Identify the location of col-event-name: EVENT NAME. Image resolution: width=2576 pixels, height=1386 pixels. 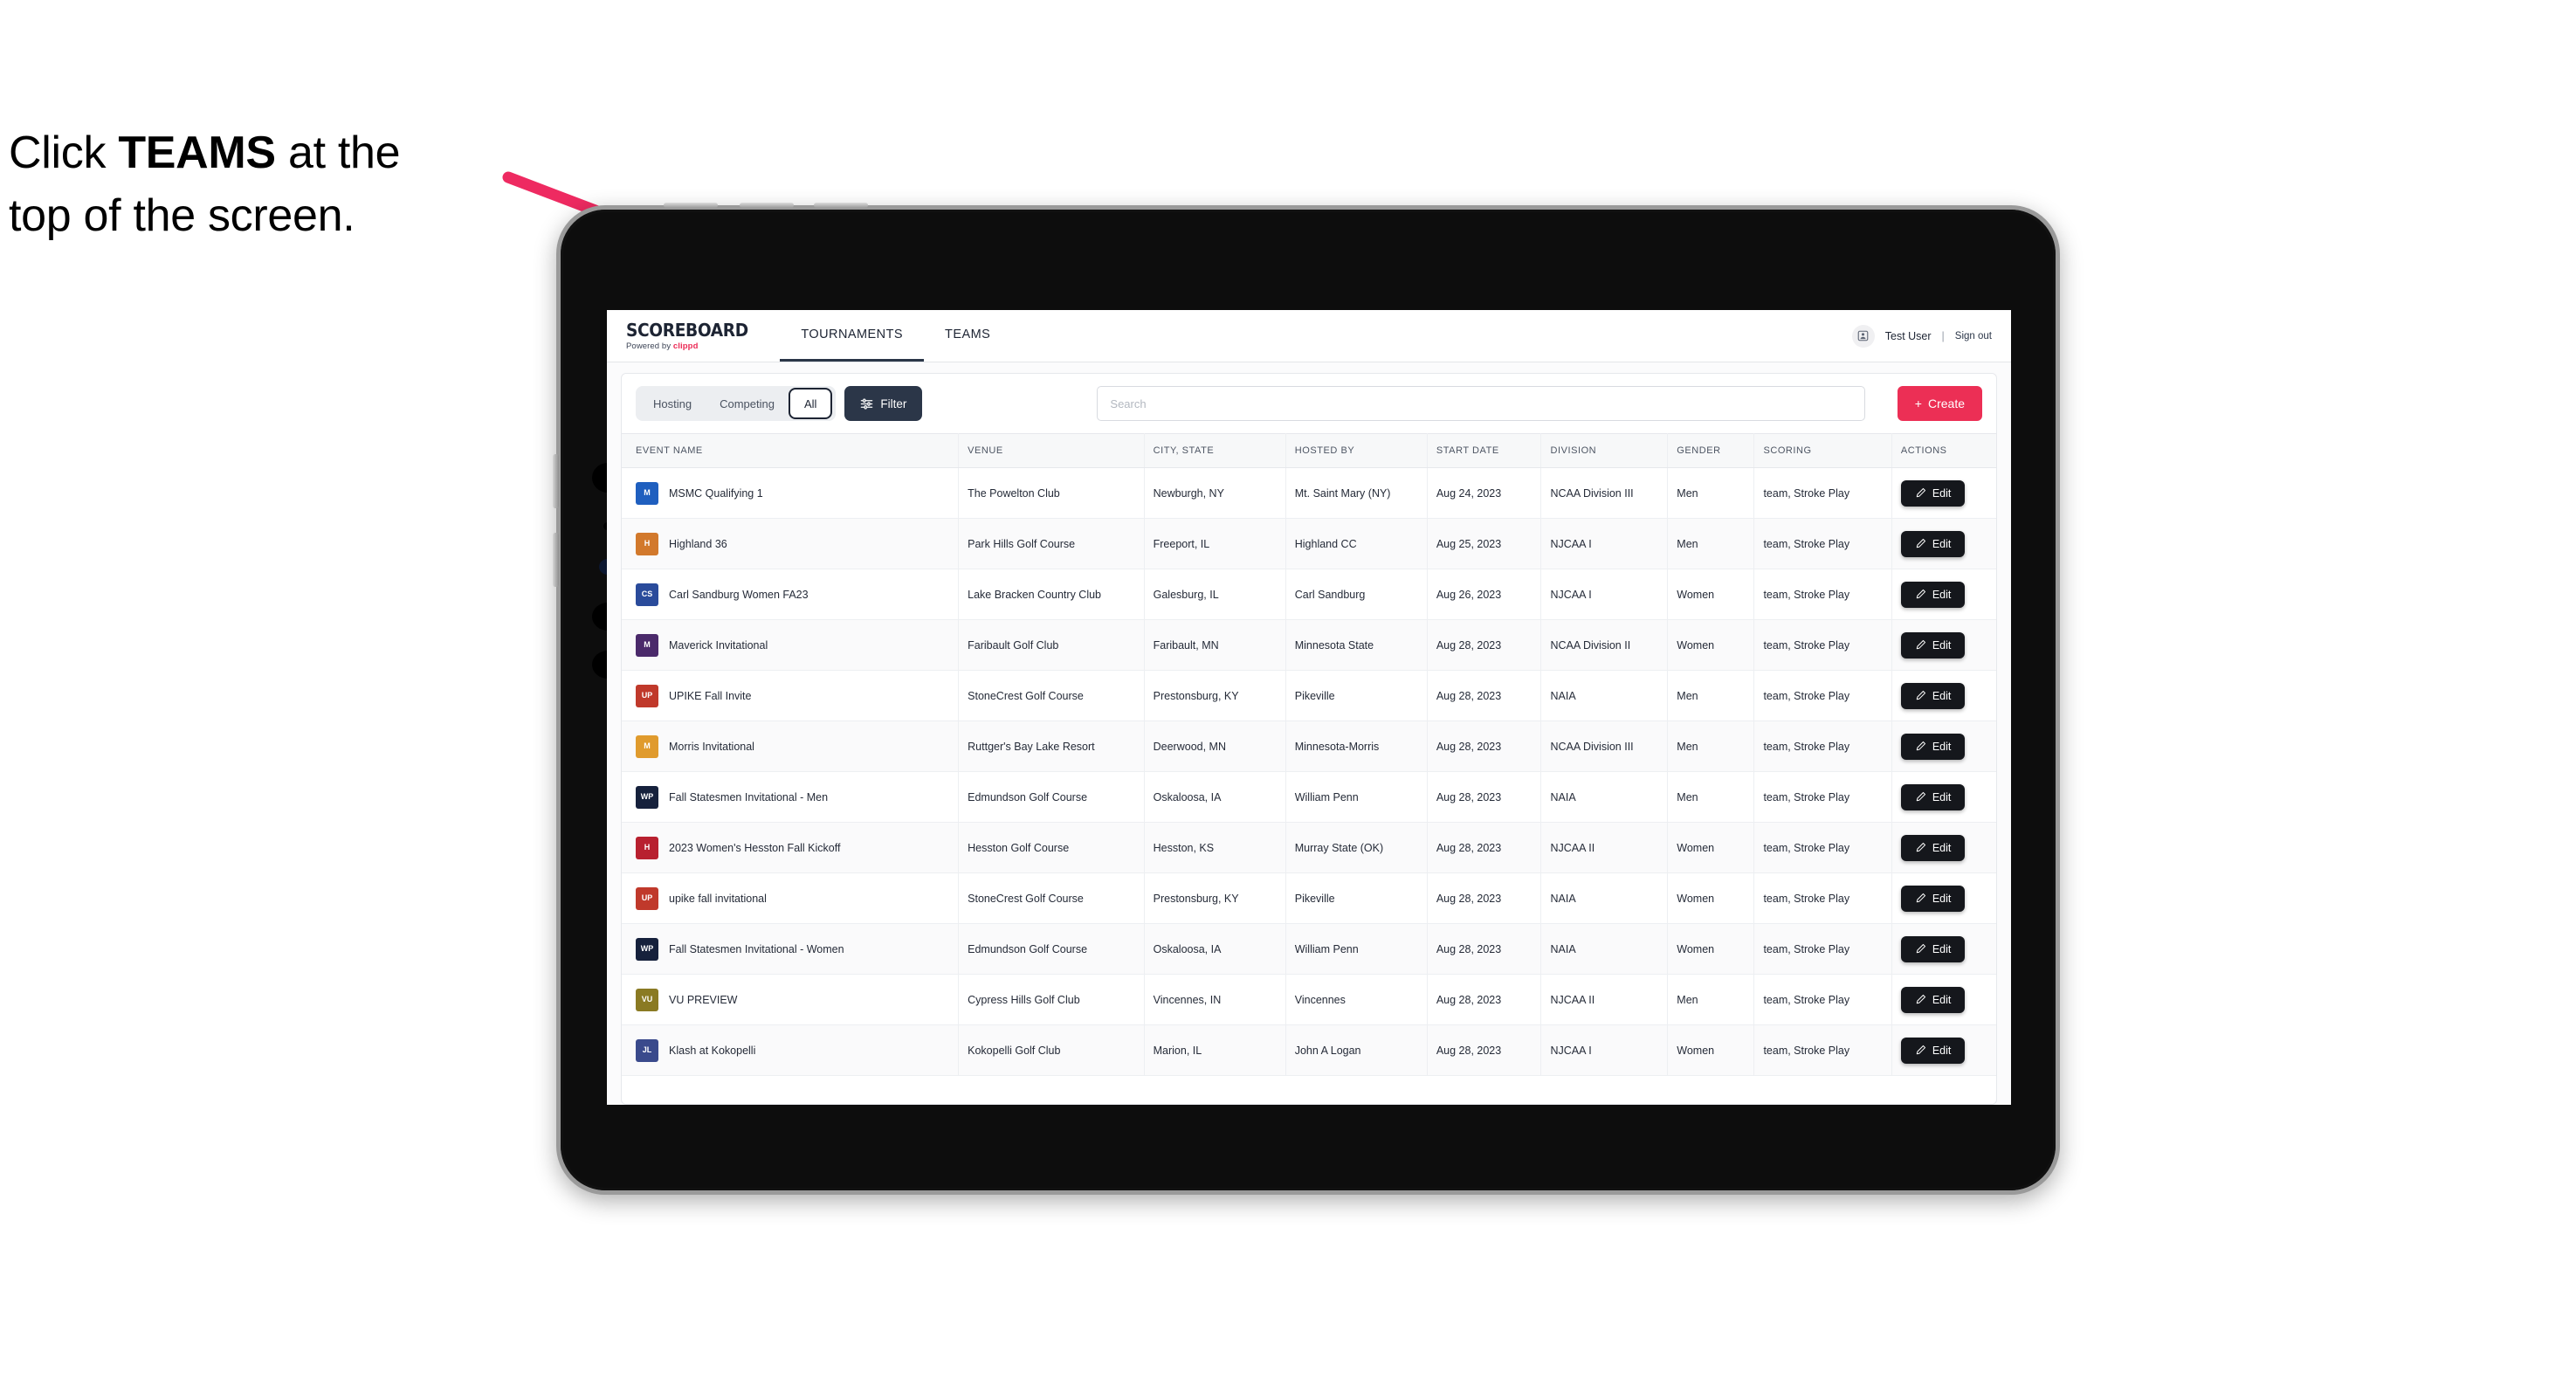
(791, 450).